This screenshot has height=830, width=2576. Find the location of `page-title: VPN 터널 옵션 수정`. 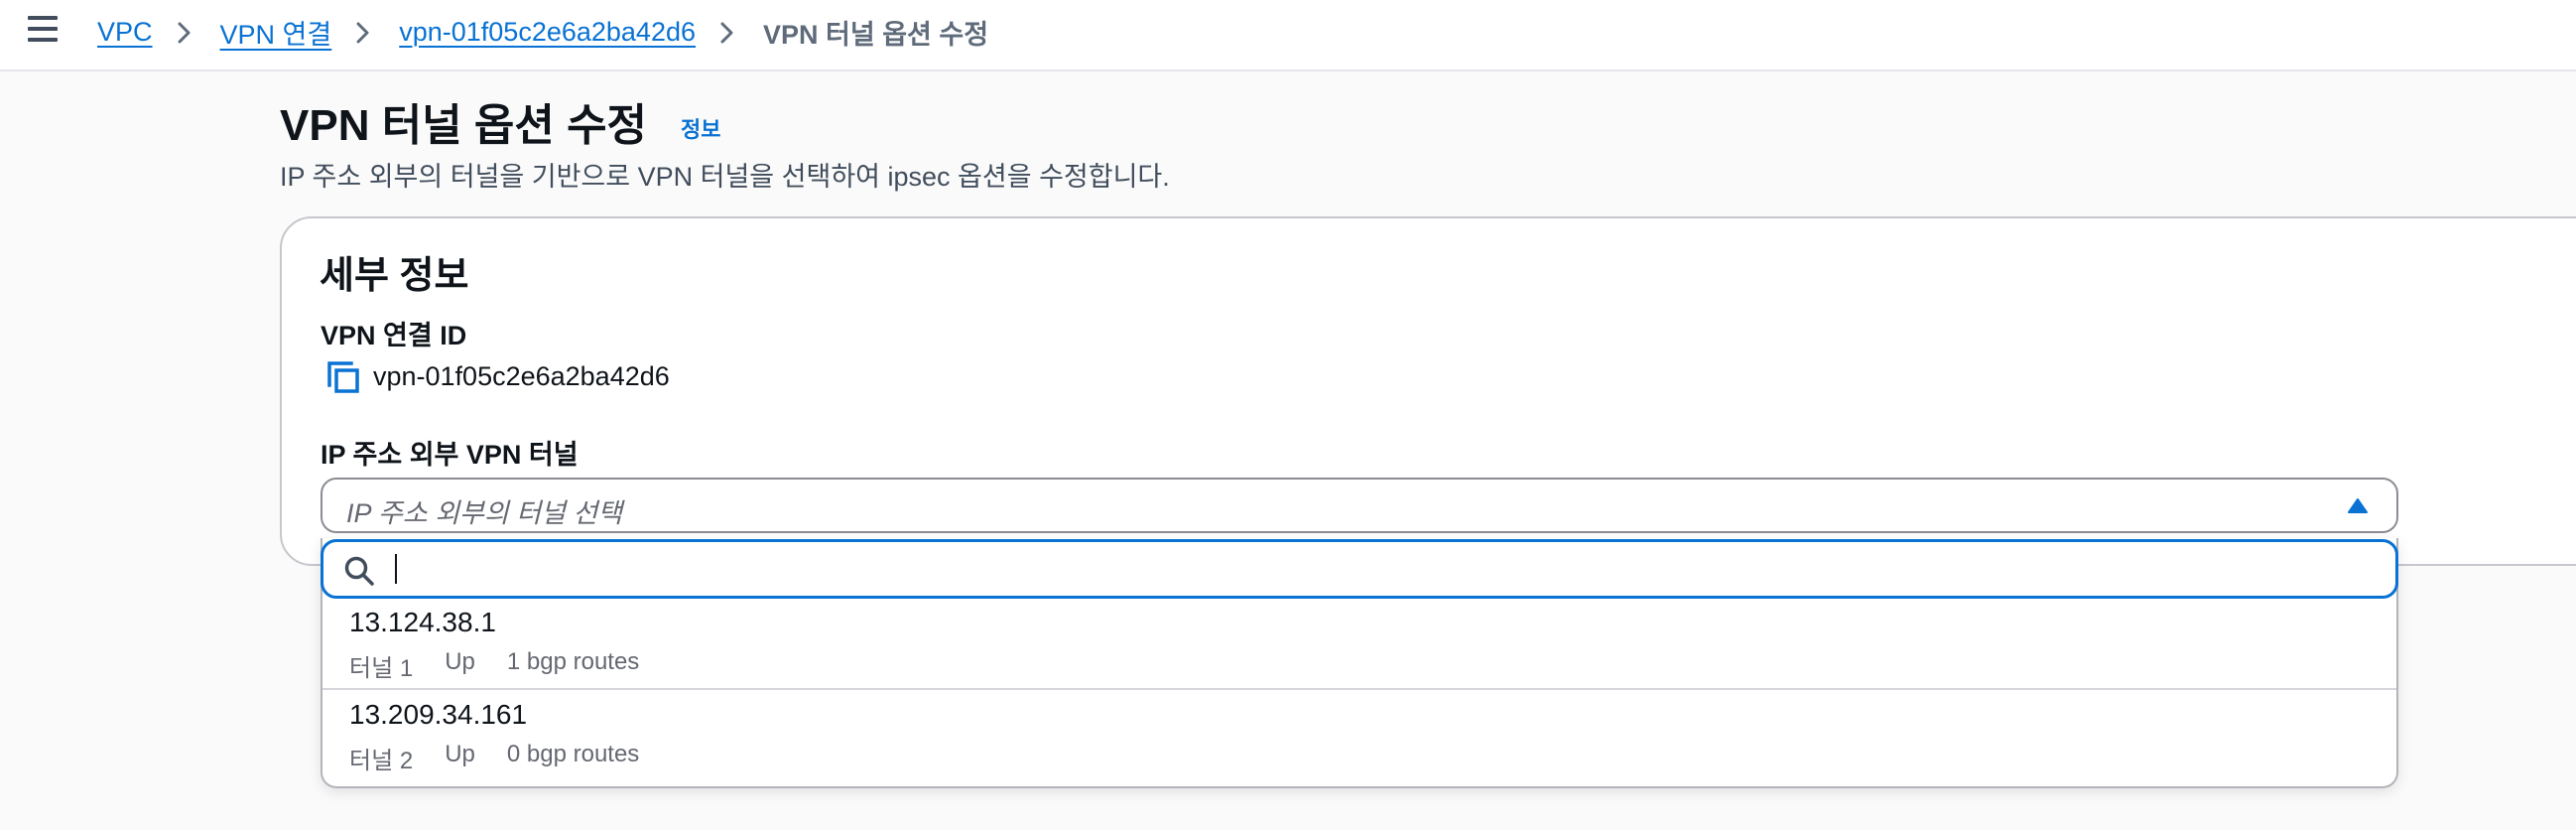

page-title: VPN 터널 옵션 수정 is located at coordinates (464, 126).